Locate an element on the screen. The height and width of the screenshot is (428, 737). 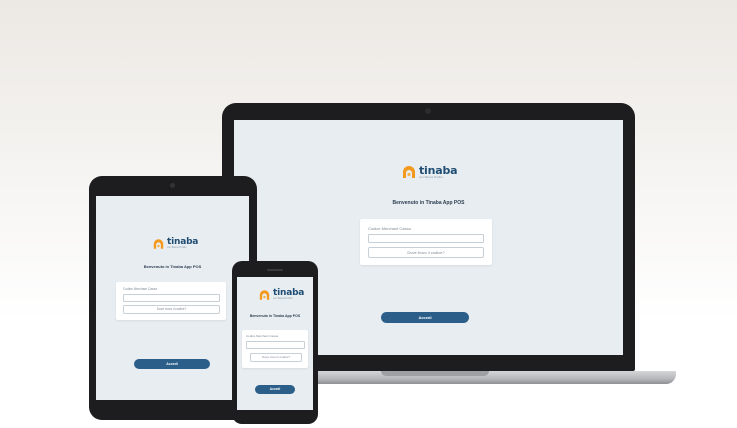
laptop-brand-logo: tinaba con Banca Profilo is located at coordinates (430, 172).